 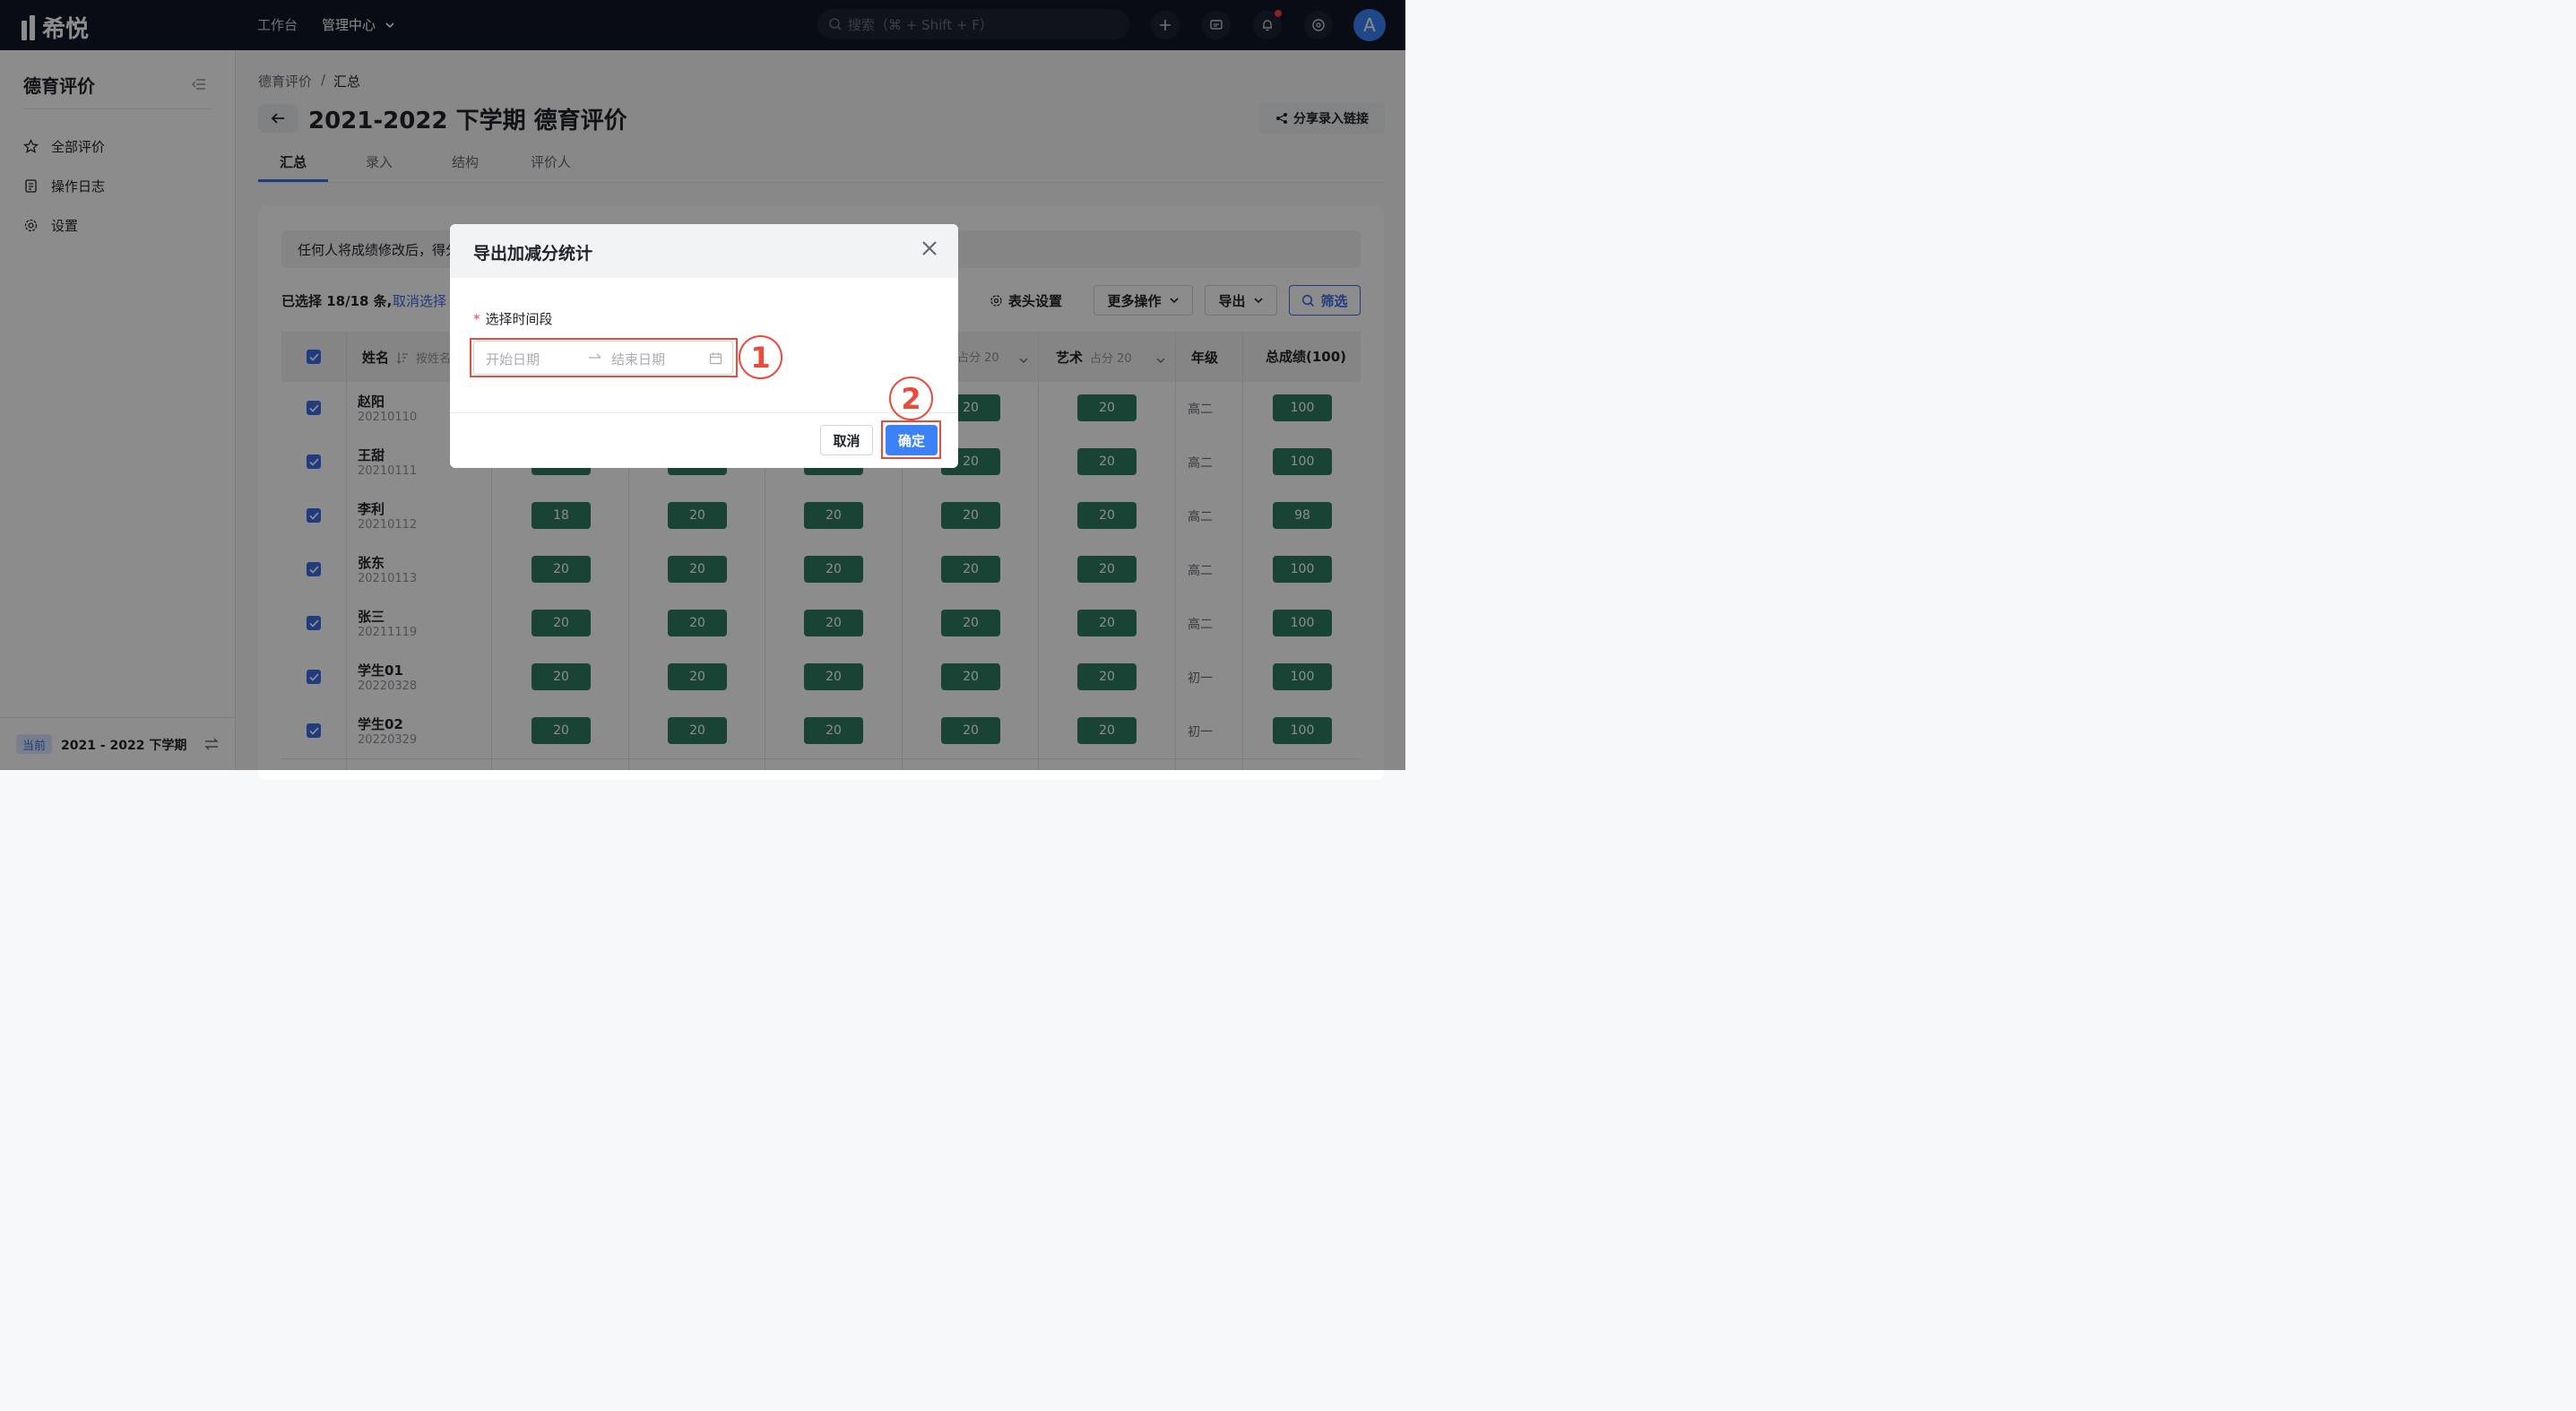 I want to click on highlight-box-confirm, so click(x=911, y=439).